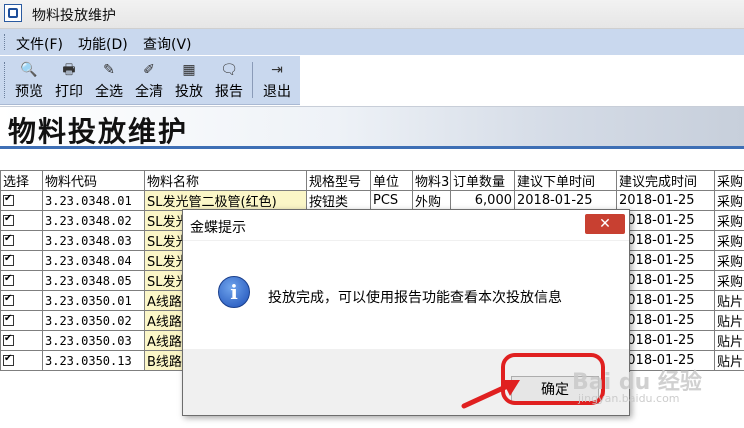  What do you see at coordinates (391, 180) in the screenshot?
I see `column-header: 单位` at bounding box center [391, 180].